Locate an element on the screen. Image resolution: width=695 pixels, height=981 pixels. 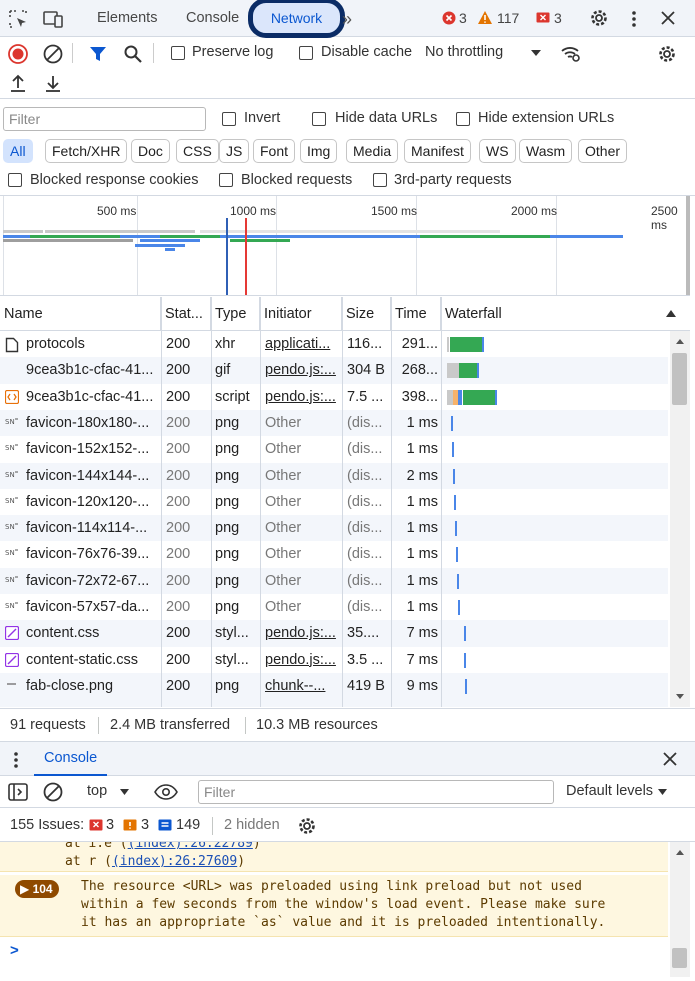
network-overview: 500 ms 1000 ms 1500 ms 2000 ms 2500 ms is located at coordinates (345, 246).